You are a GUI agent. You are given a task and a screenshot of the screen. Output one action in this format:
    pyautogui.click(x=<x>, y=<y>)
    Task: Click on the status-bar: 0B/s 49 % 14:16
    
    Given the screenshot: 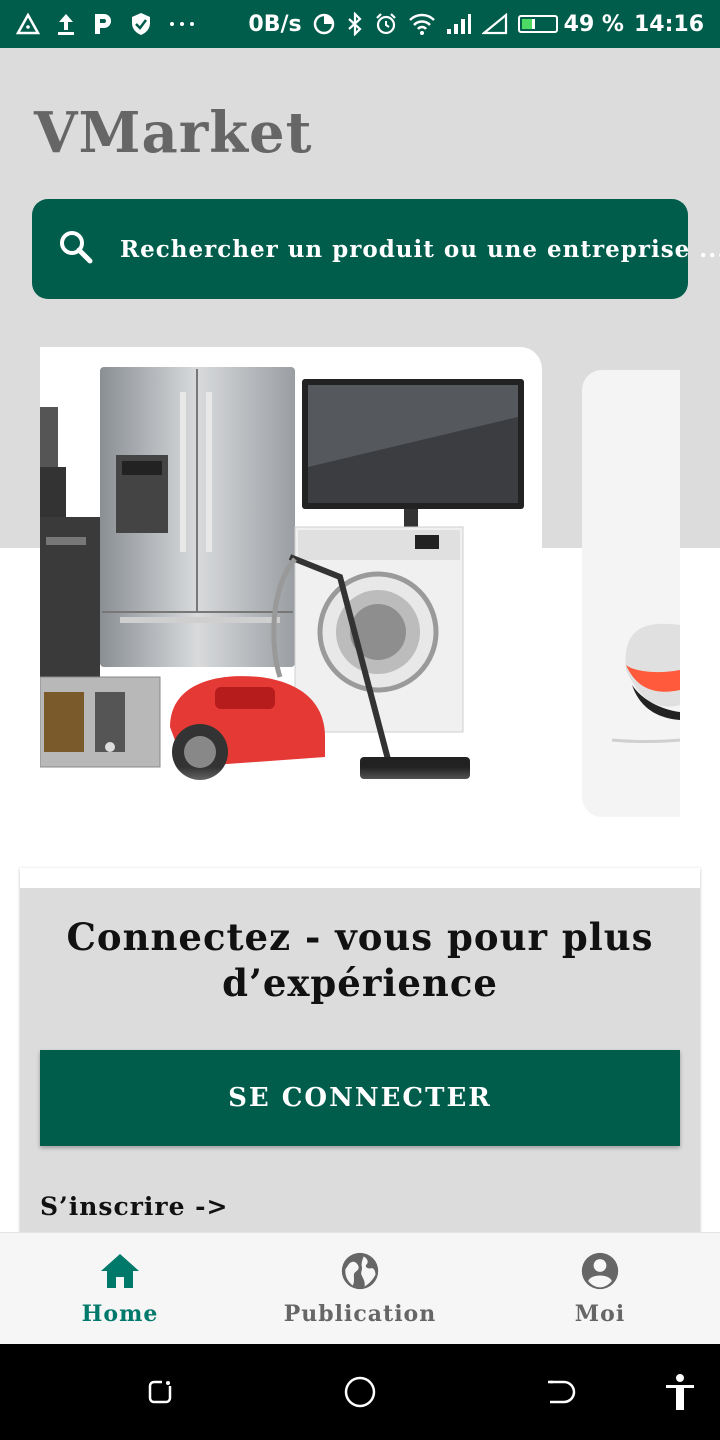 What is the action you would take?
    pyautogui.click(x=360, y=24)
    